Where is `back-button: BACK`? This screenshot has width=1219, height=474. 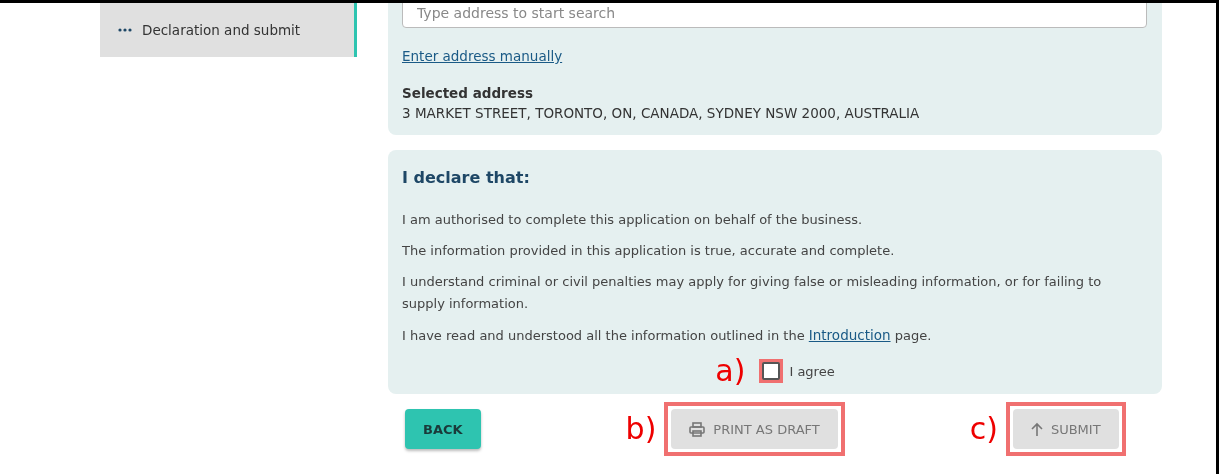
back-button: BACK is located at coordinates (443, 429).